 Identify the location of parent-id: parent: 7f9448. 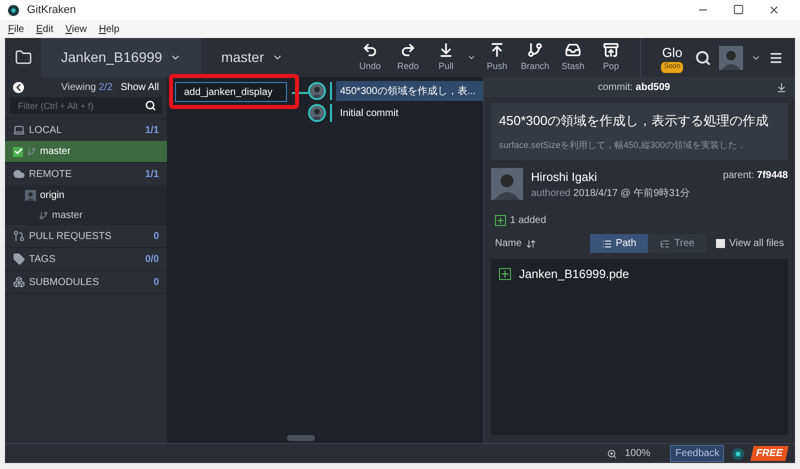
(755, 184).